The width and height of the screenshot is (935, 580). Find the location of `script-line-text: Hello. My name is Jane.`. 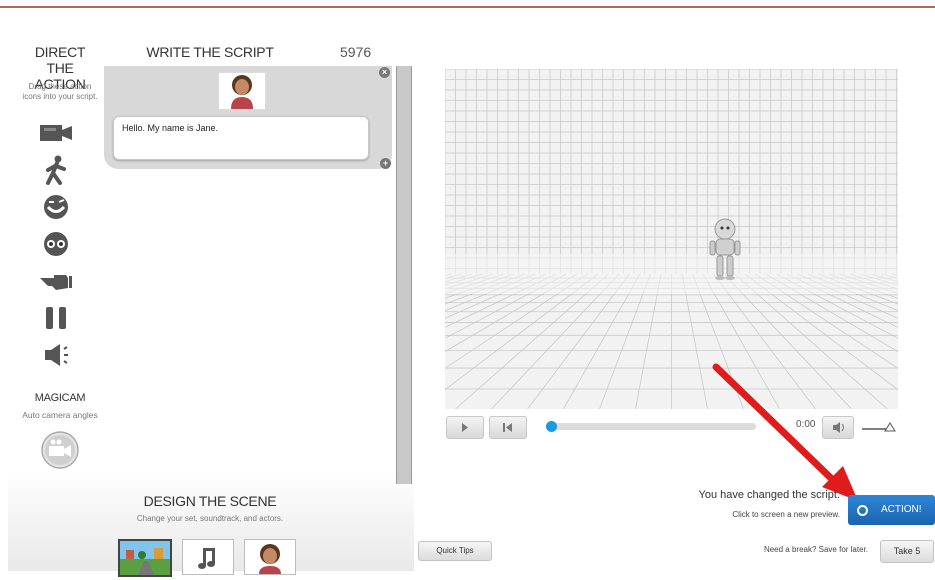

script-line-text: Hello. My name is Jane. is located at coordinates (170, 128).